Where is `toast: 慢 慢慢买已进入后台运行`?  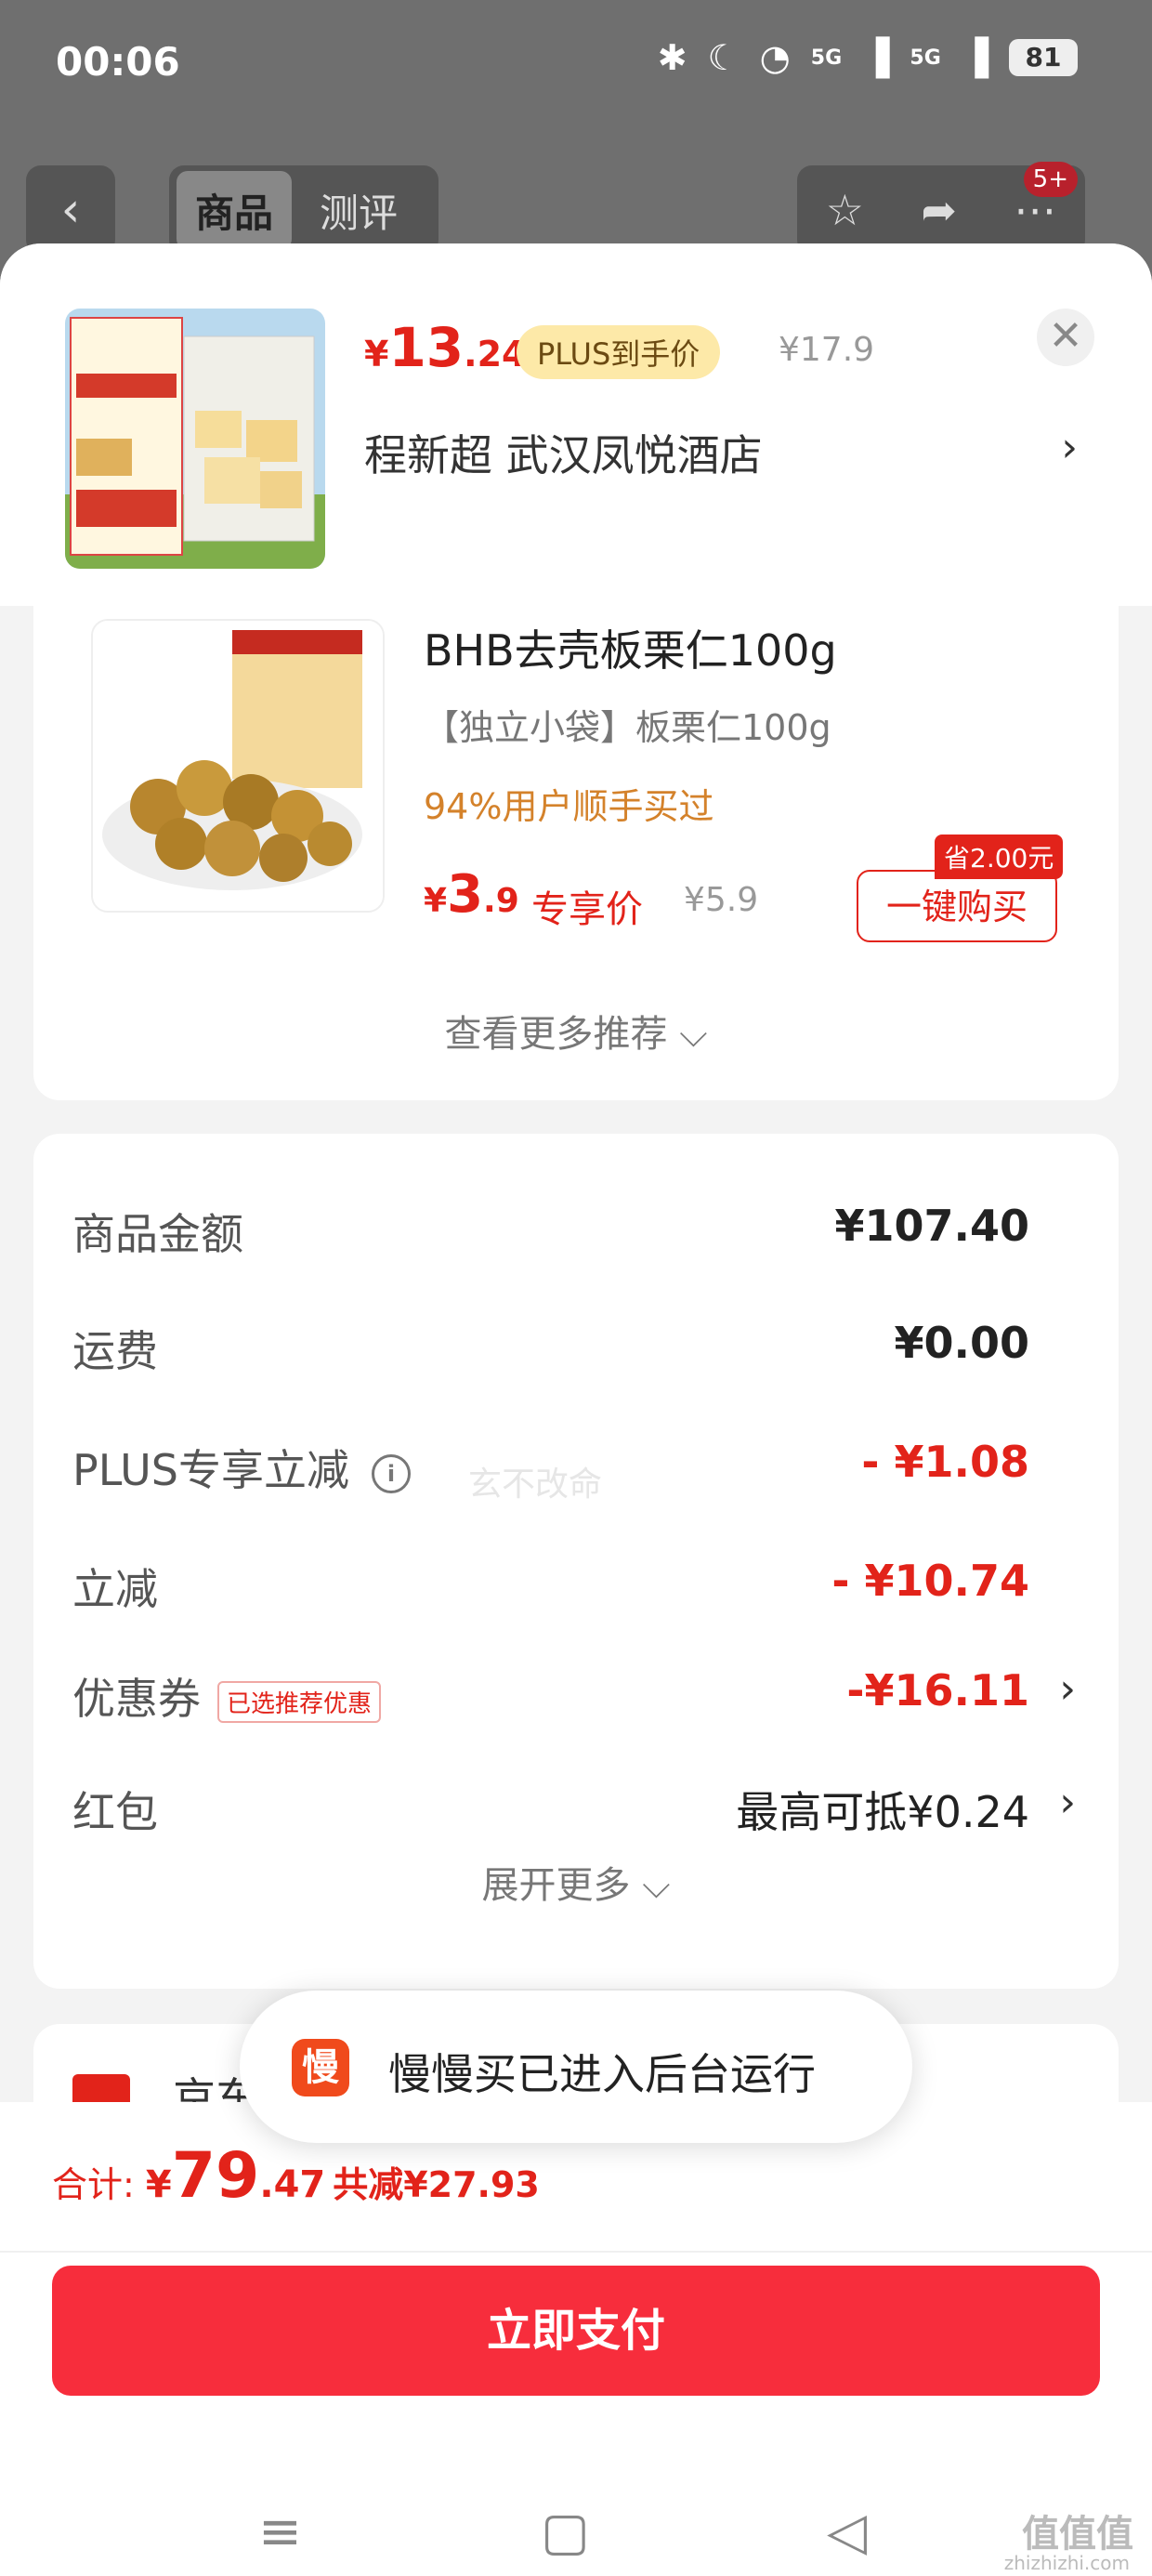 toast: 慢 慢慢买已进入后台运行 is located at coordinates (576, 2067).